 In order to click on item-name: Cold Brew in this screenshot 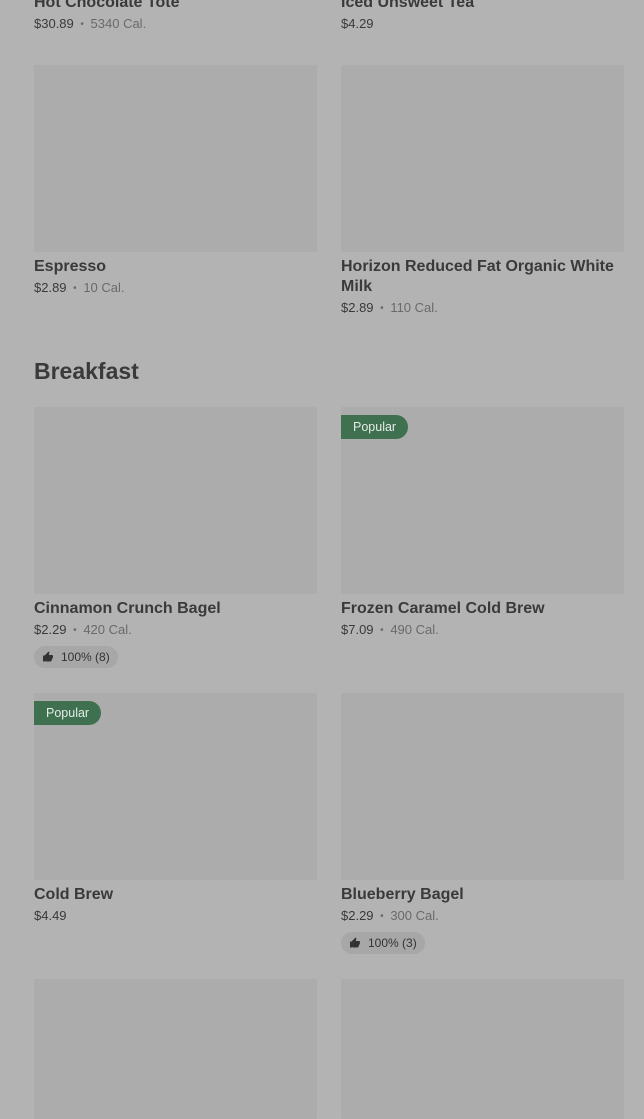, I will do `click(74, 894)`.